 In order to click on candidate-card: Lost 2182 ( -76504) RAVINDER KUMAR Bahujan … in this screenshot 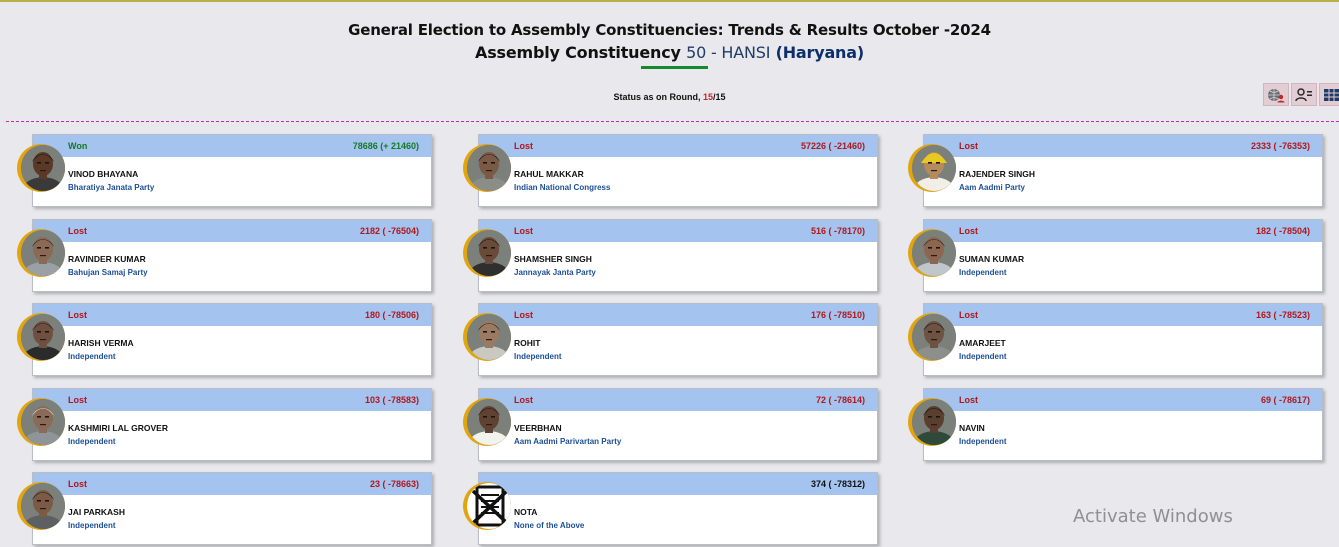, I will do `click(221, 256)`.